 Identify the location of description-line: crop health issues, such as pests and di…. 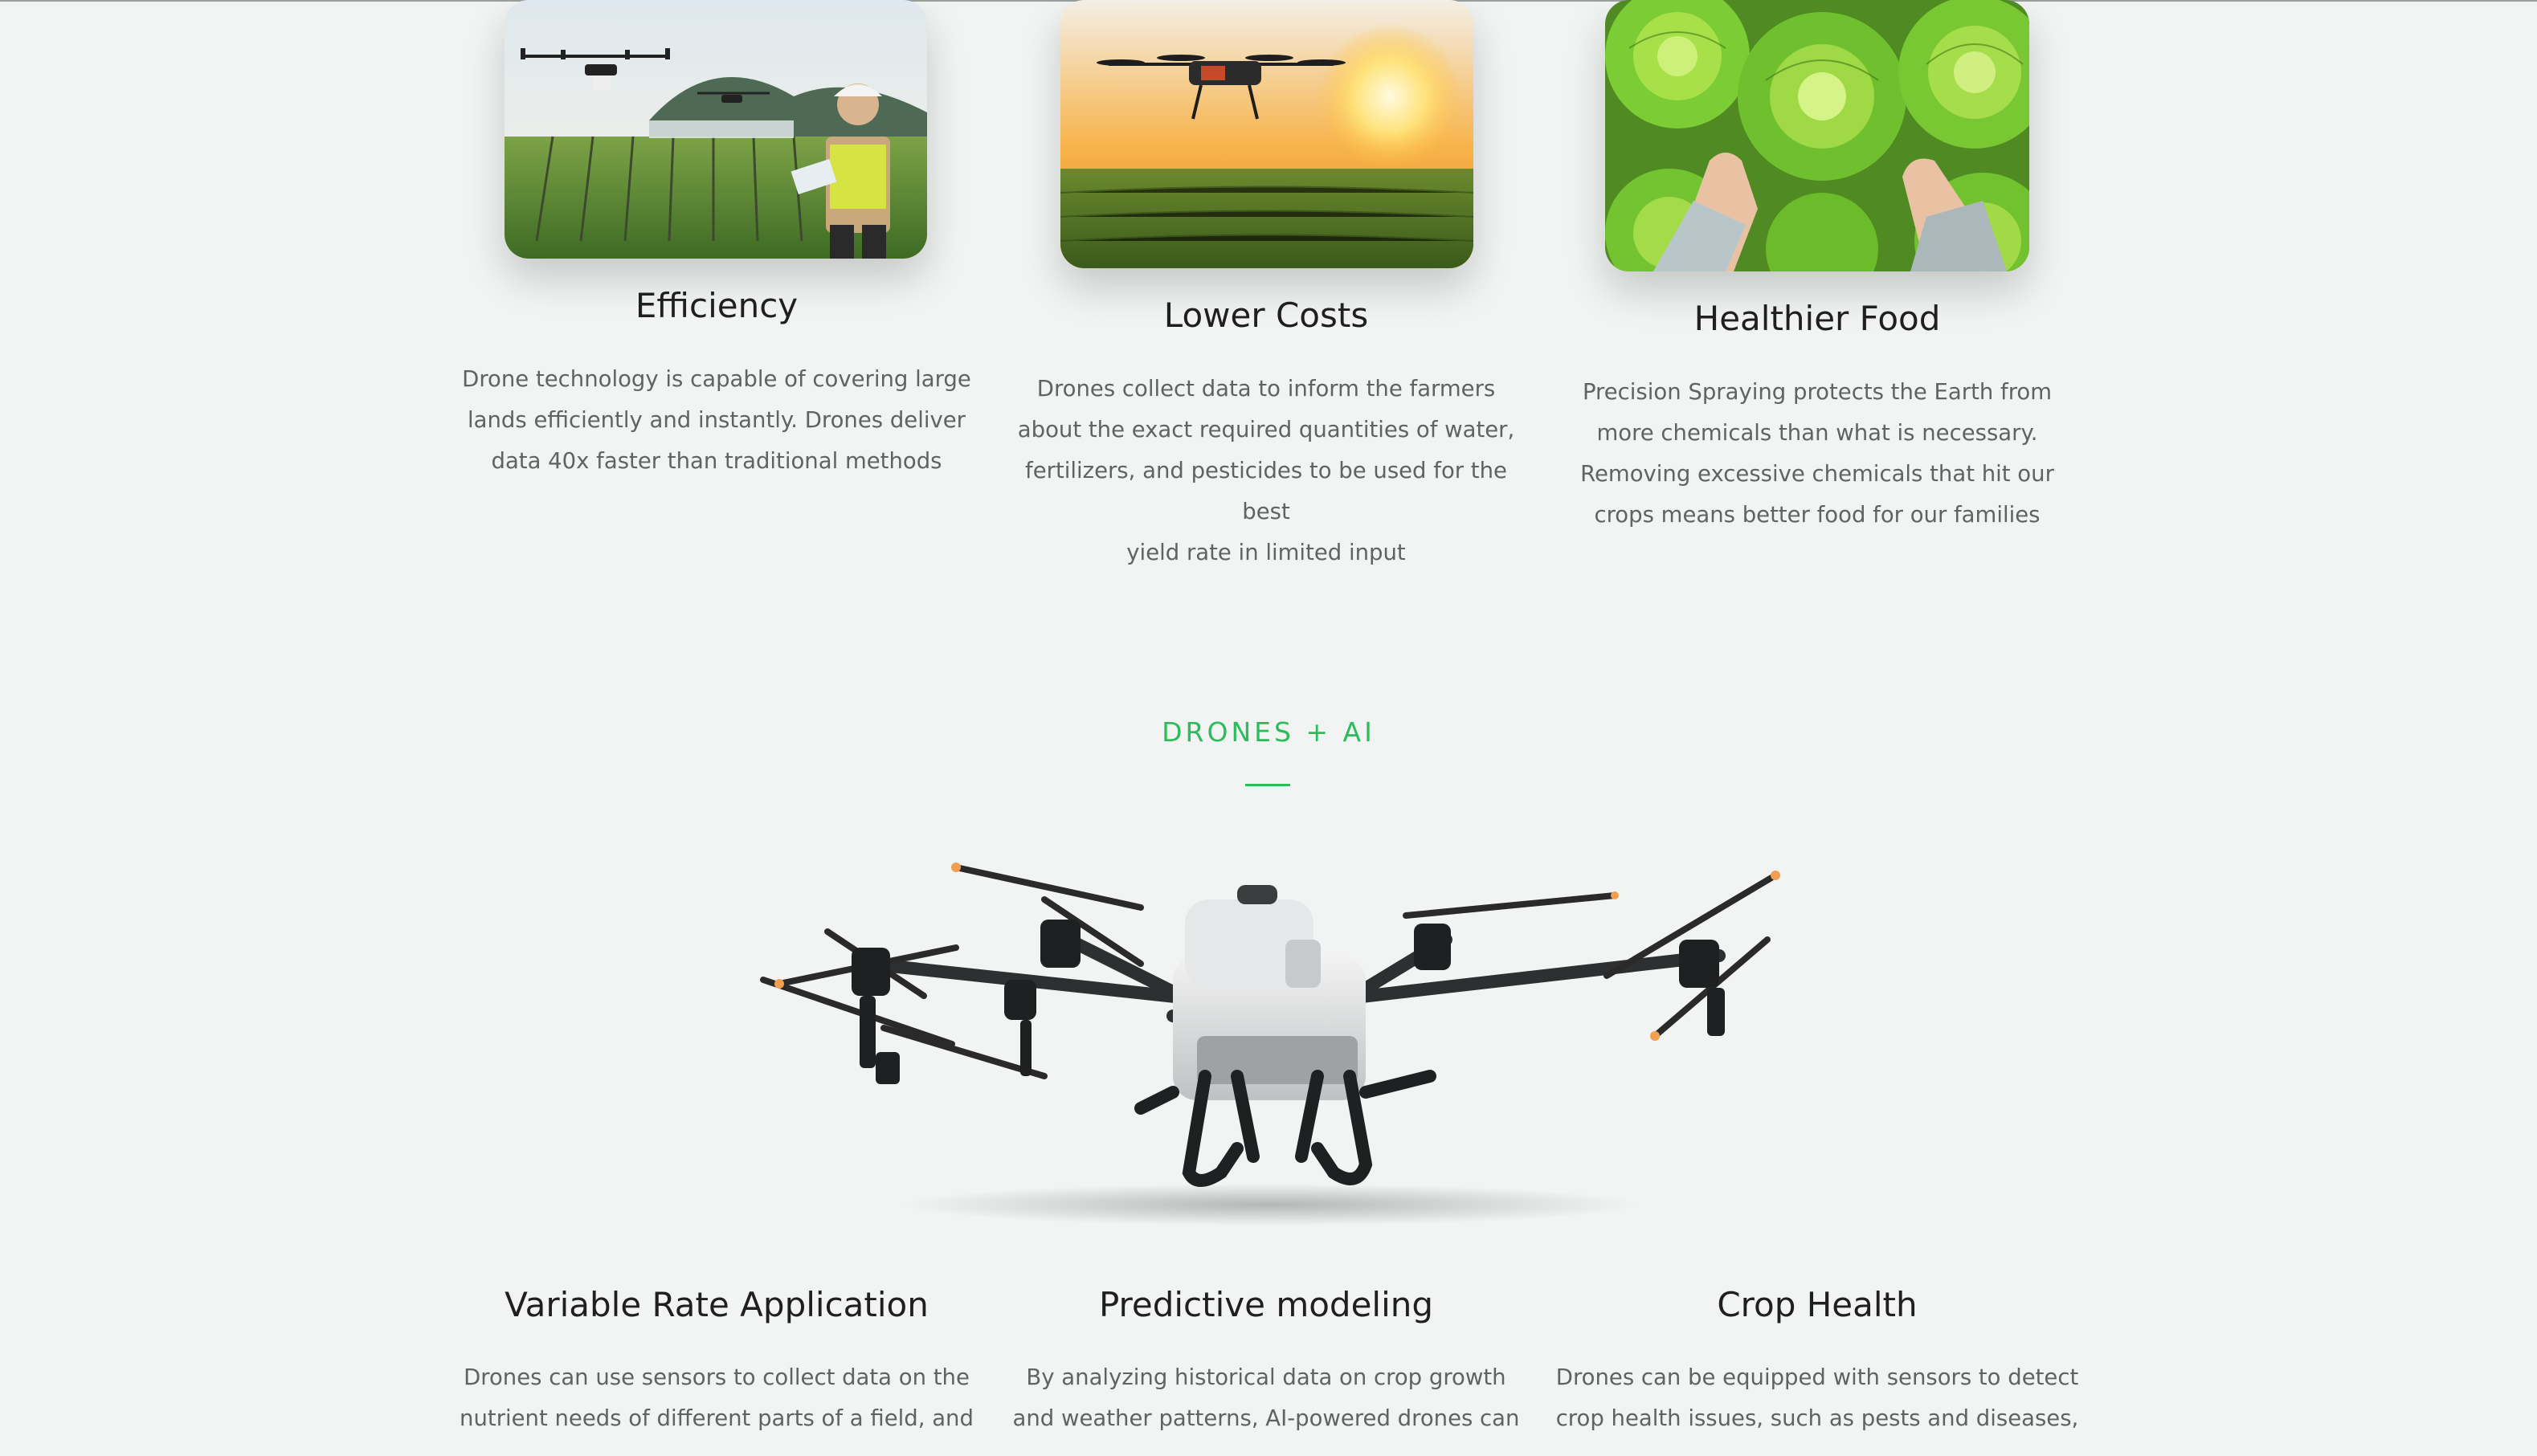
(1817, 1418).